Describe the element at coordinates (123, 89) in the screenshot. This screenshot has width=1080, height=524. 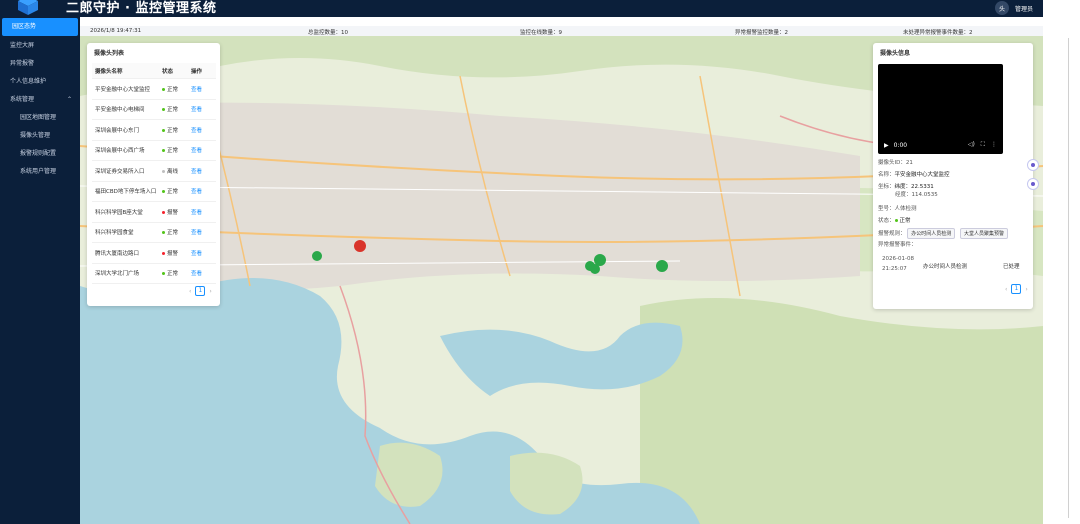
I see `cell-name: 平安金融中心大堂监控` at that location.